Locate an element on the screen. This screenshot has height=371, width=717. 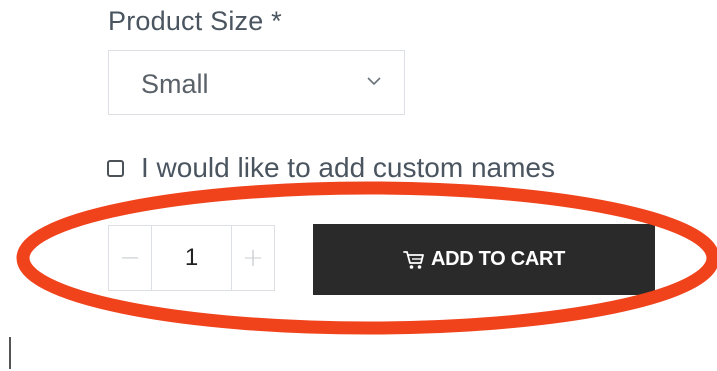
quantity-decrease-button: − is located at coordinates (130, 258).